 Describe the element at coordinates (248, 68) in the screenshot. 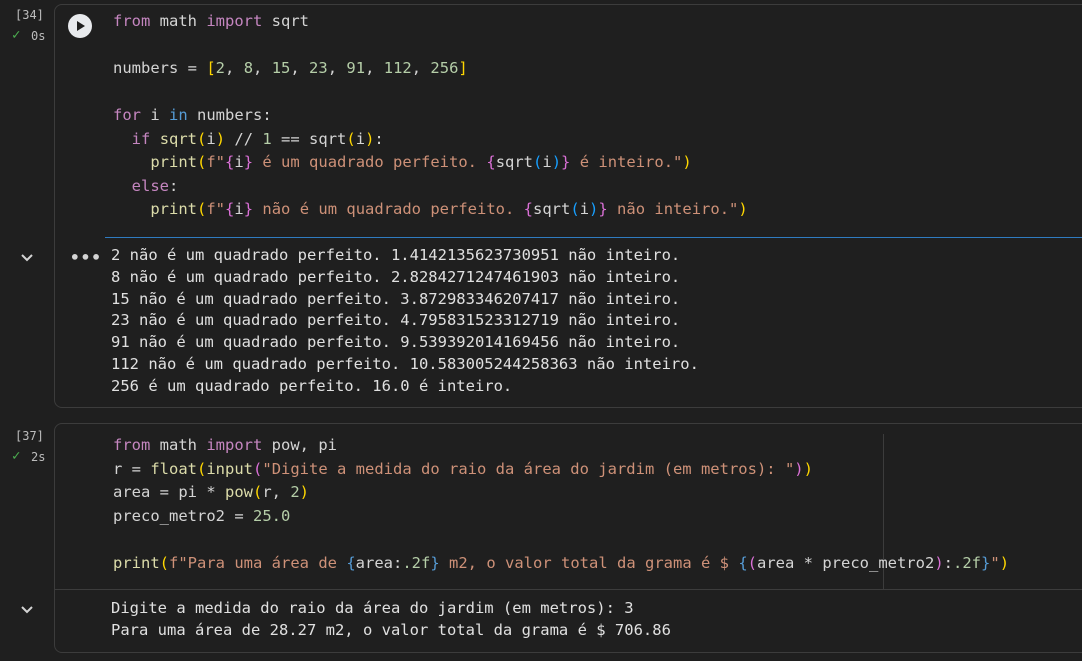

I see `code-token: 8` at that location.